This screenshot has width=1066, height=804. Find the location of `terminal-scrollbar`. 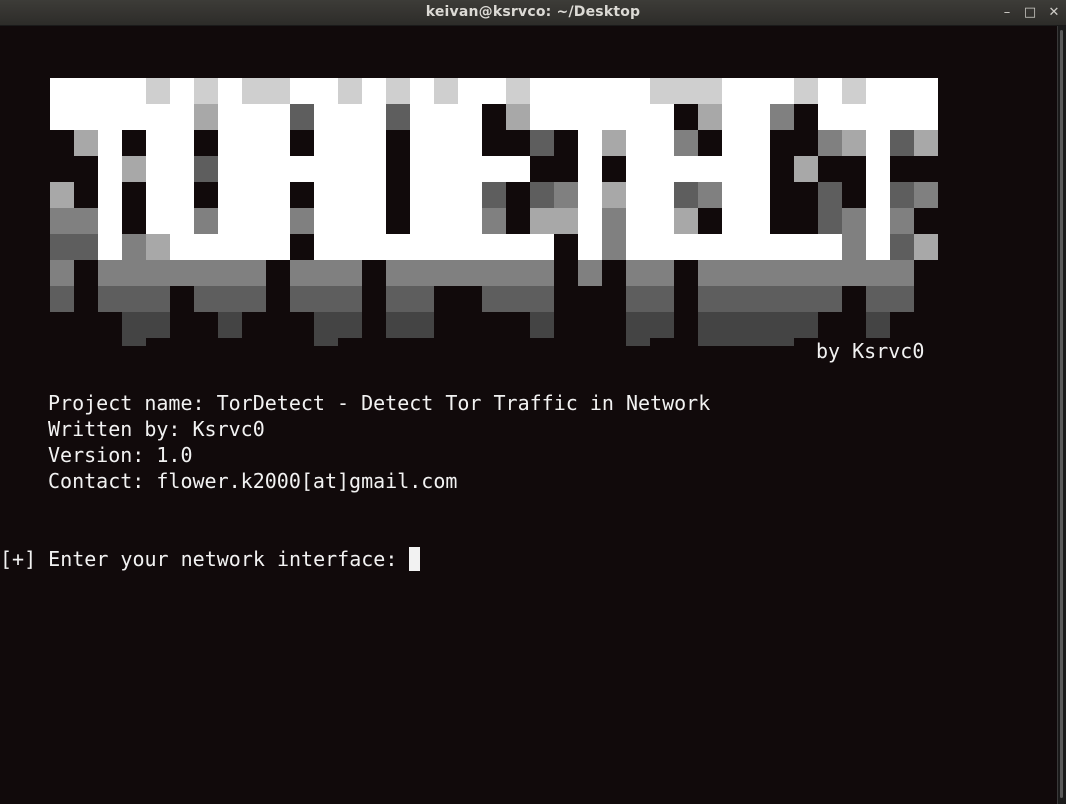

terminal-scrollbar is located at coordinates (1061, 415).